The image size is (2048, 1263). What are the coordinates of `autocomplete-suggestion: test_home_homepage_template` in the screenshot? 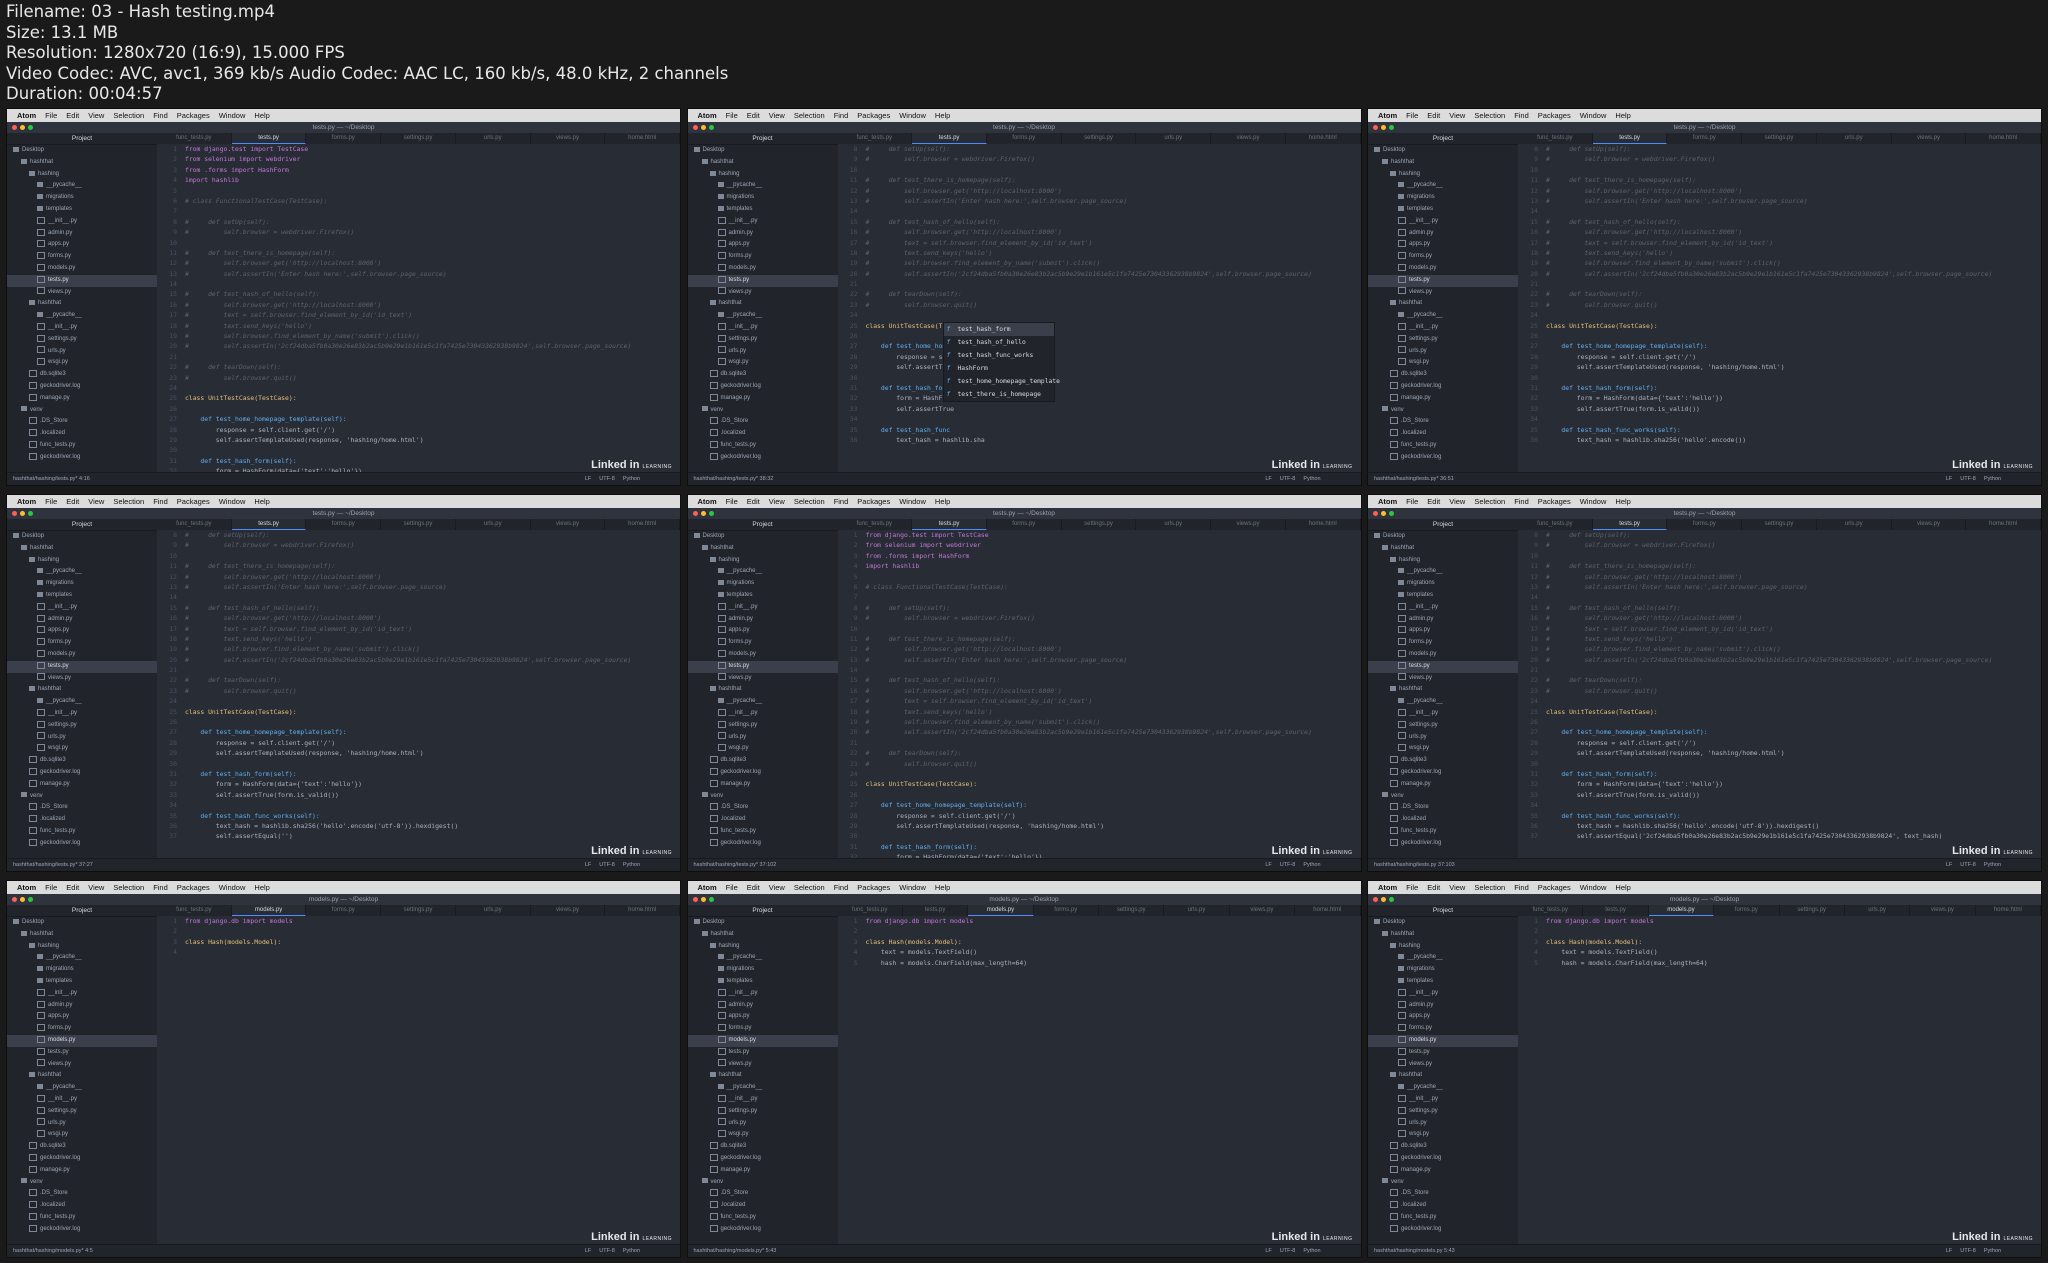 It's located at (1002, 381).